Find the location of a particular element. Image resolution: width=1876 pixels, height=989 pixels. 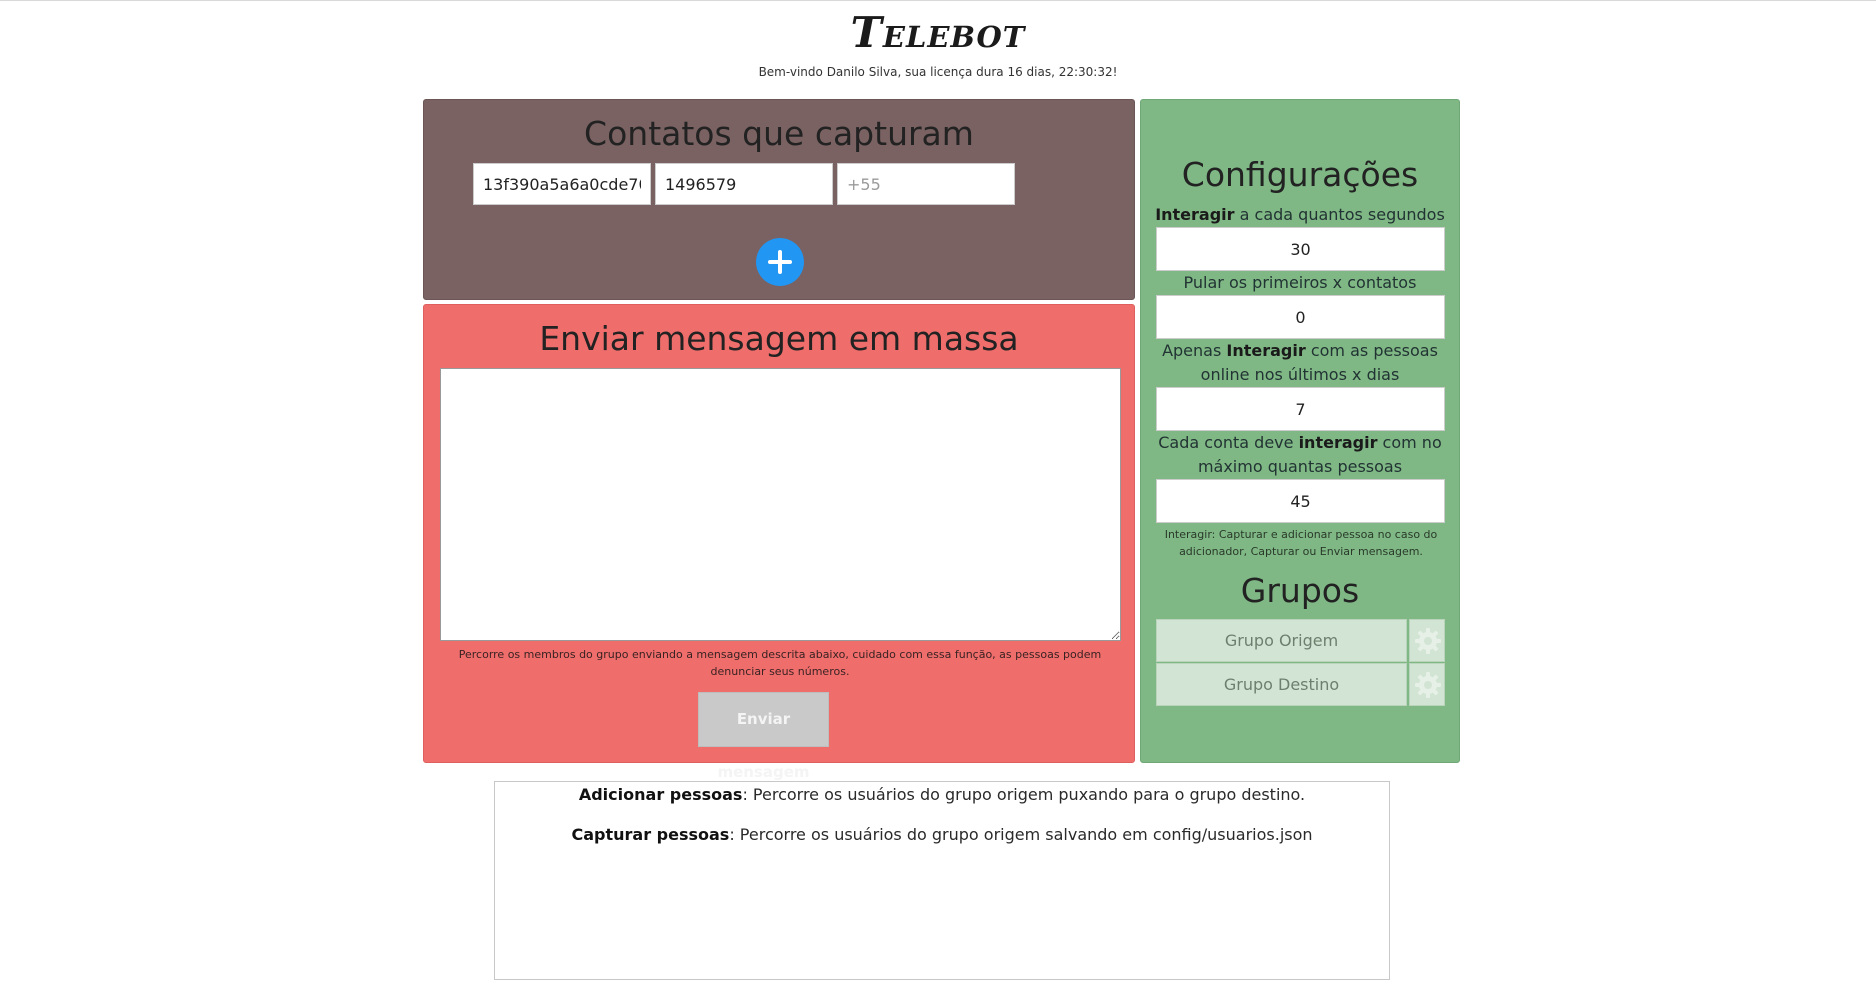

contacts-panel: Contatos que capturam is located at coordinates (779, 199).